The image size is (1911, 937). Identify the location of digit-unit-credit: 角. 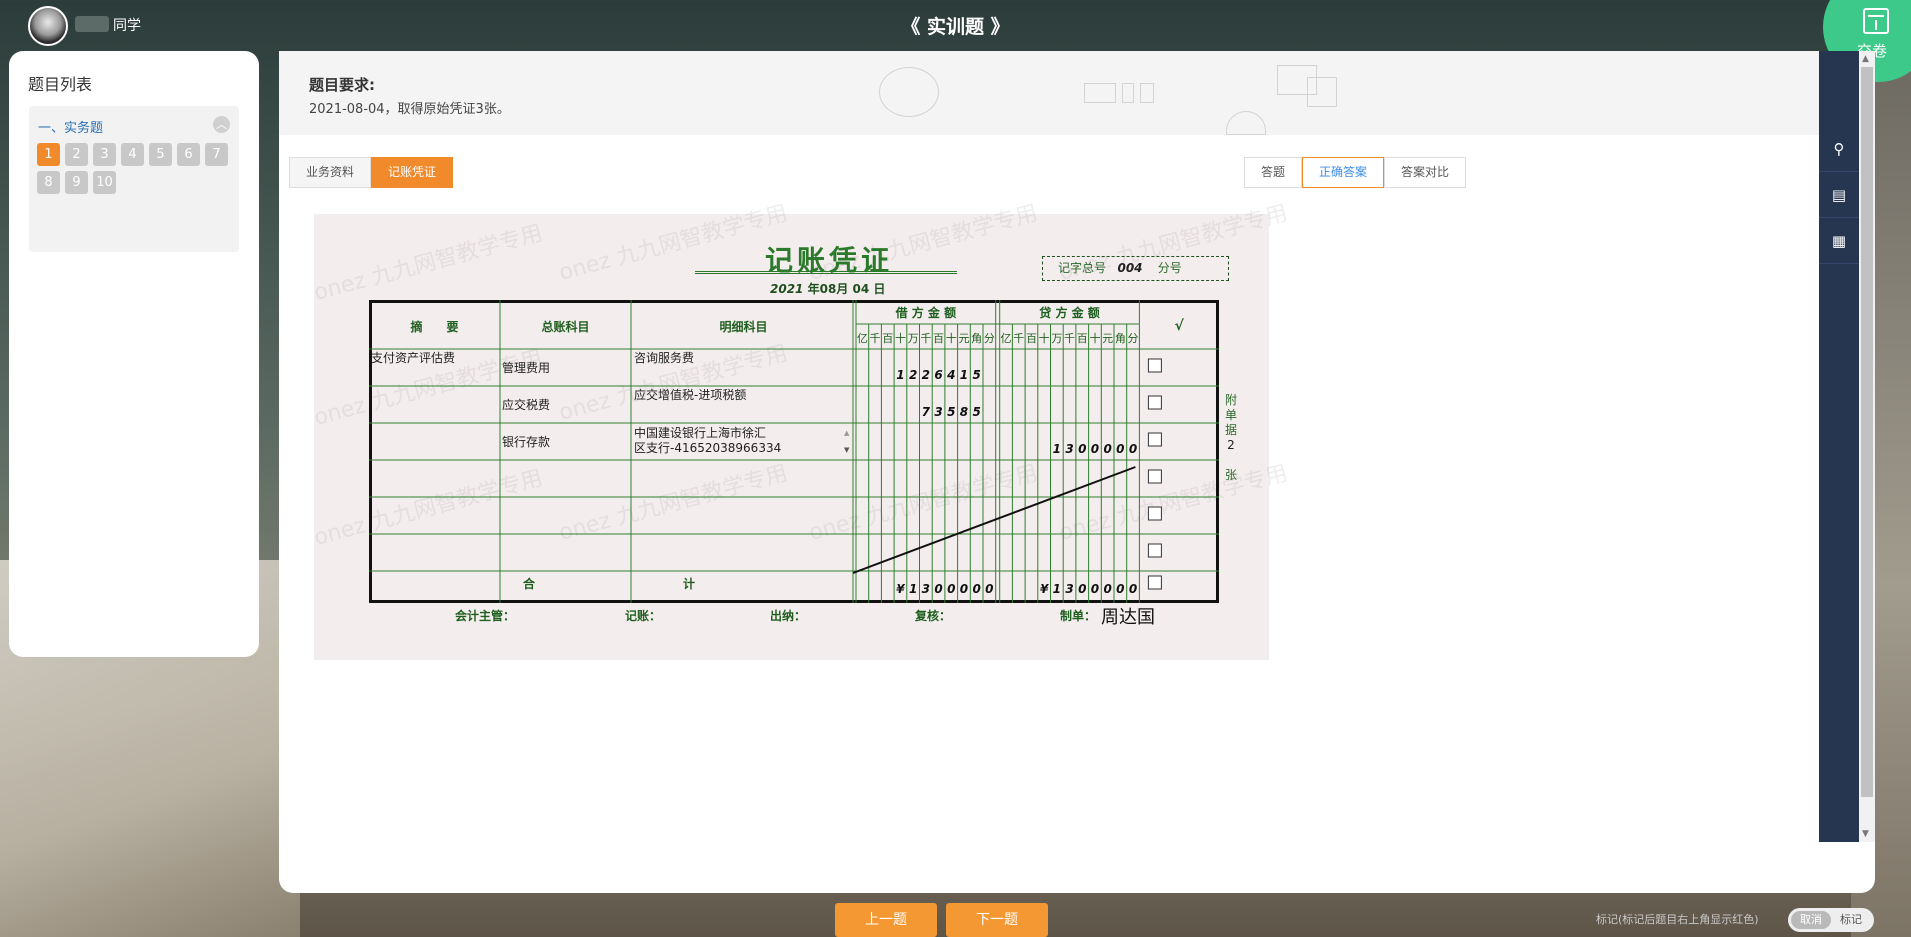
(1120, 338).